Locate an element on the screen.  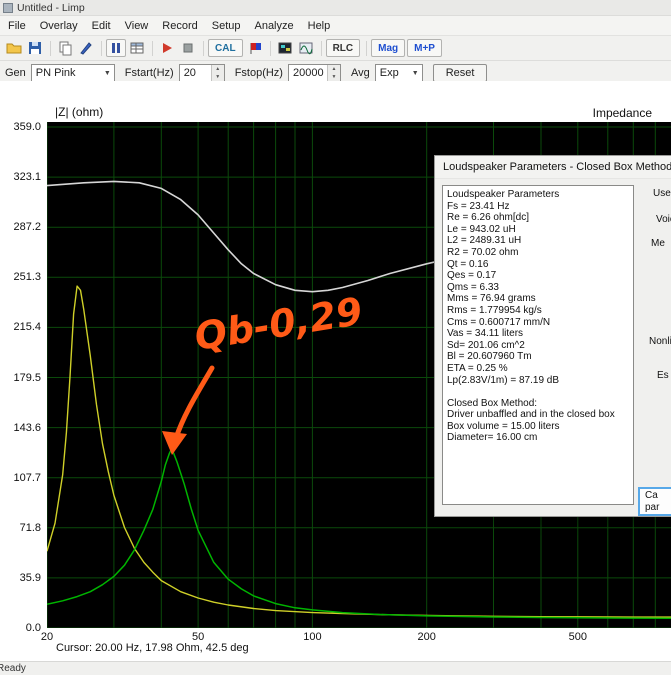
param-line: Box volume = 15.00 liters is located at coordinates (503, 426).